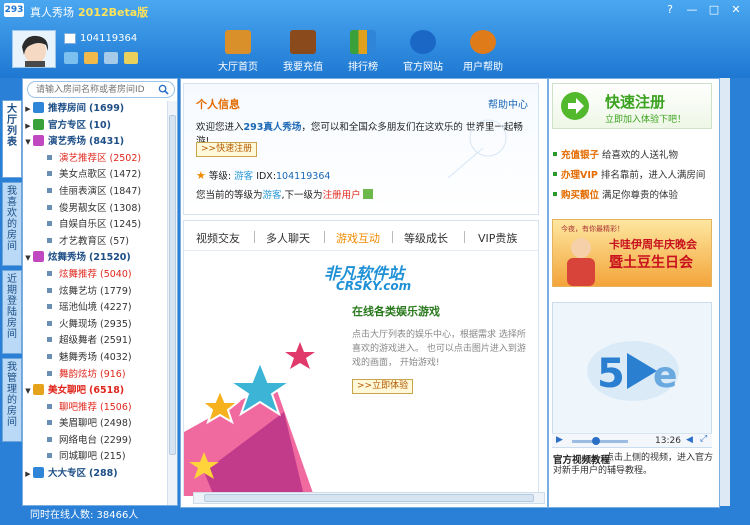 The height and width of the screenshot is (525, 750). Describe the element at coordinates (172, 285) in the screenshot. I see `tree-scroll-thumb` at that location.